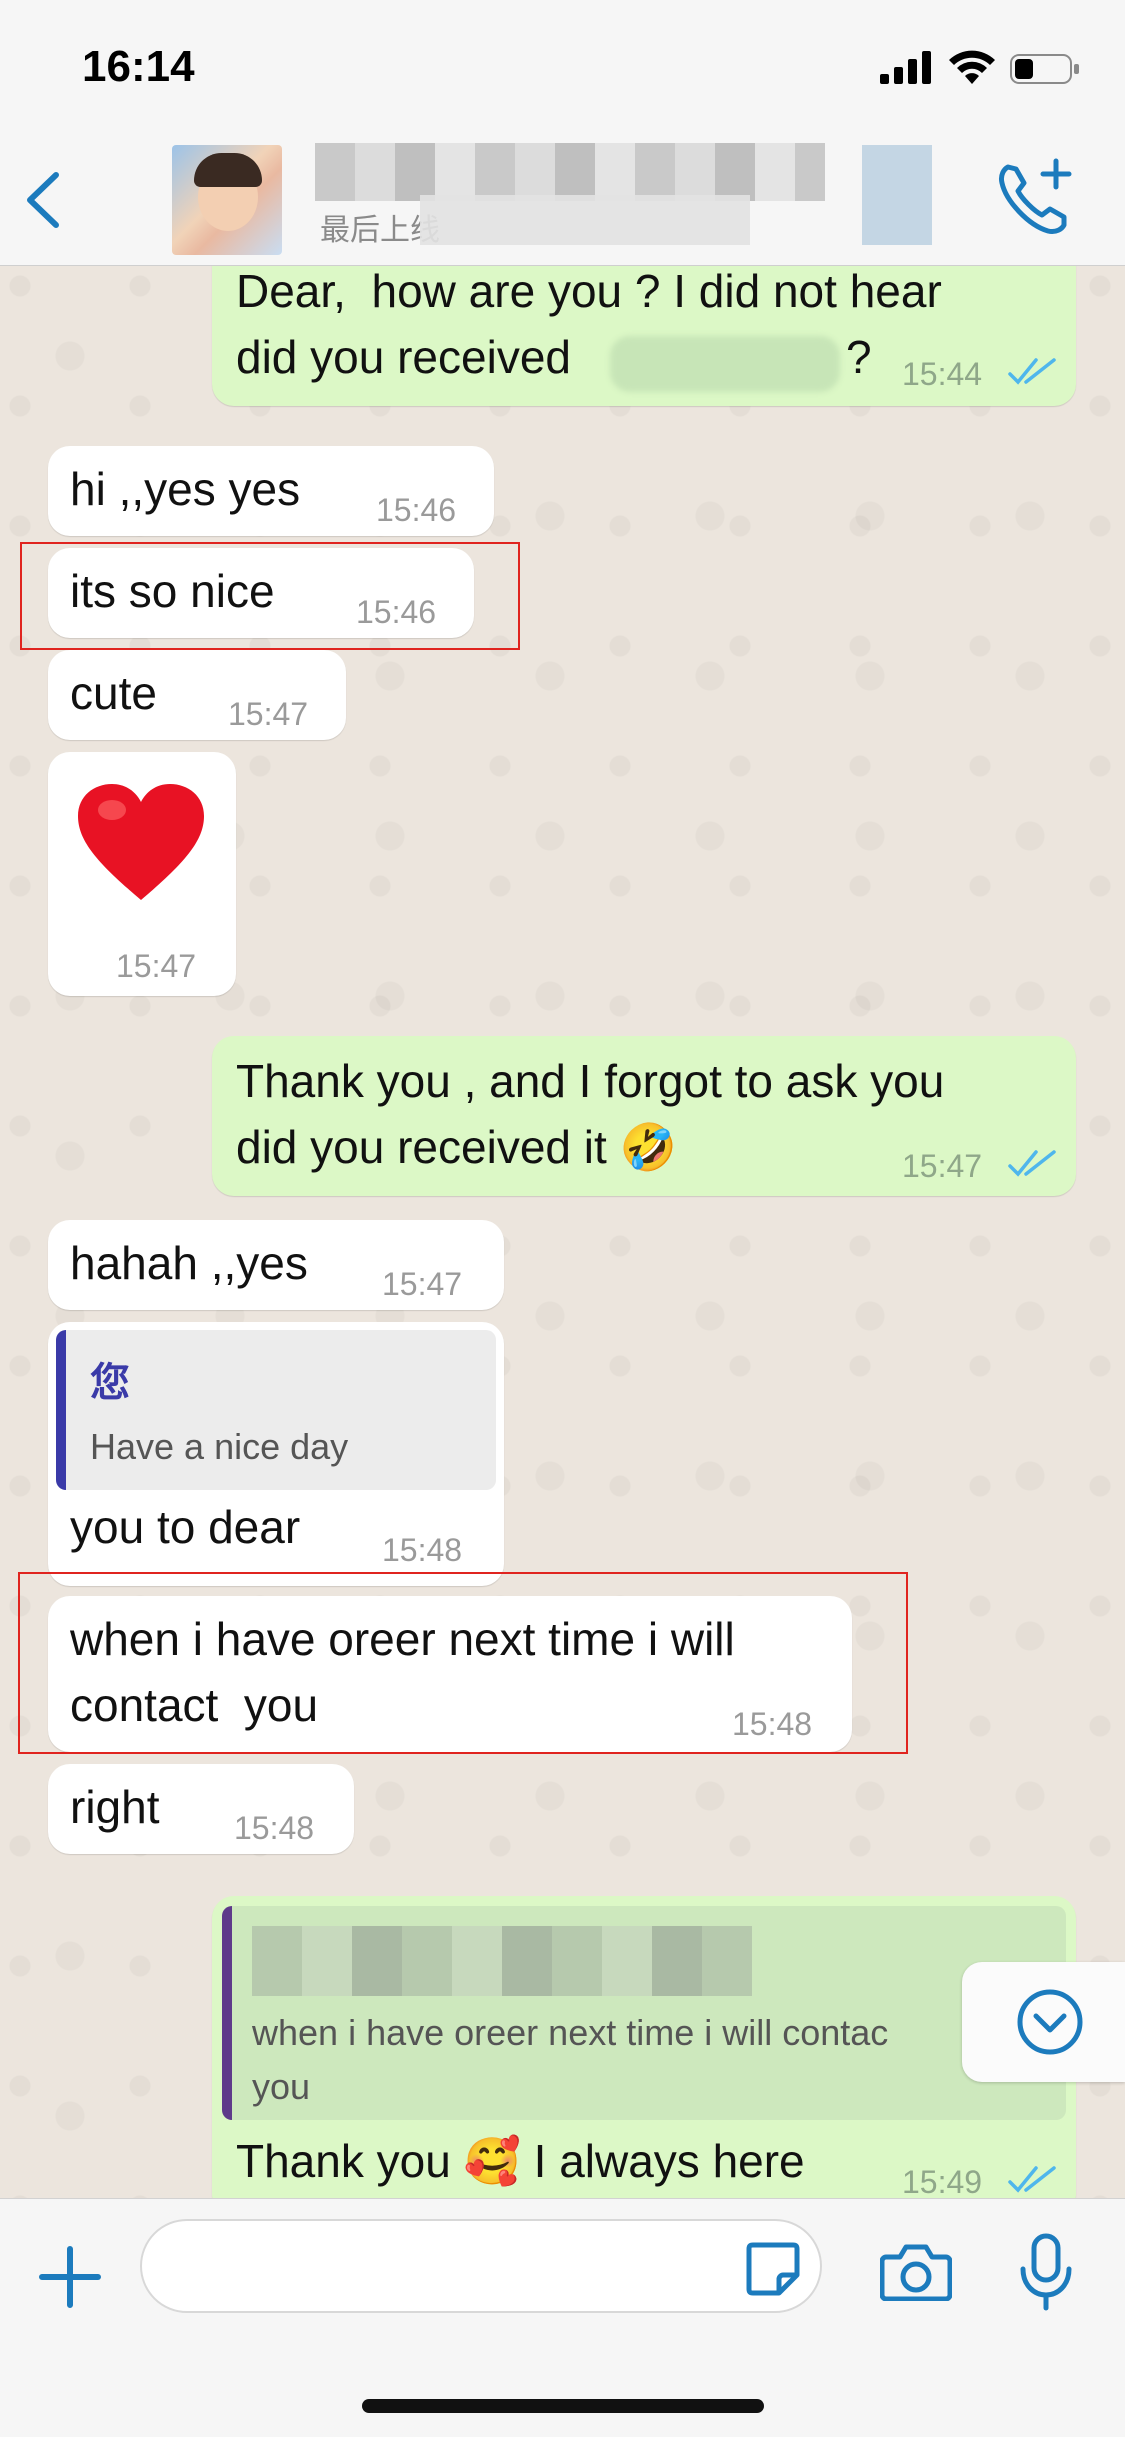 Image resolution: width=1125 pixels, height=2437 pixels. What do you see at coordinates (972, 67) in the screenshot?
I see `wifi-icon` at bounding box center [972, 67].